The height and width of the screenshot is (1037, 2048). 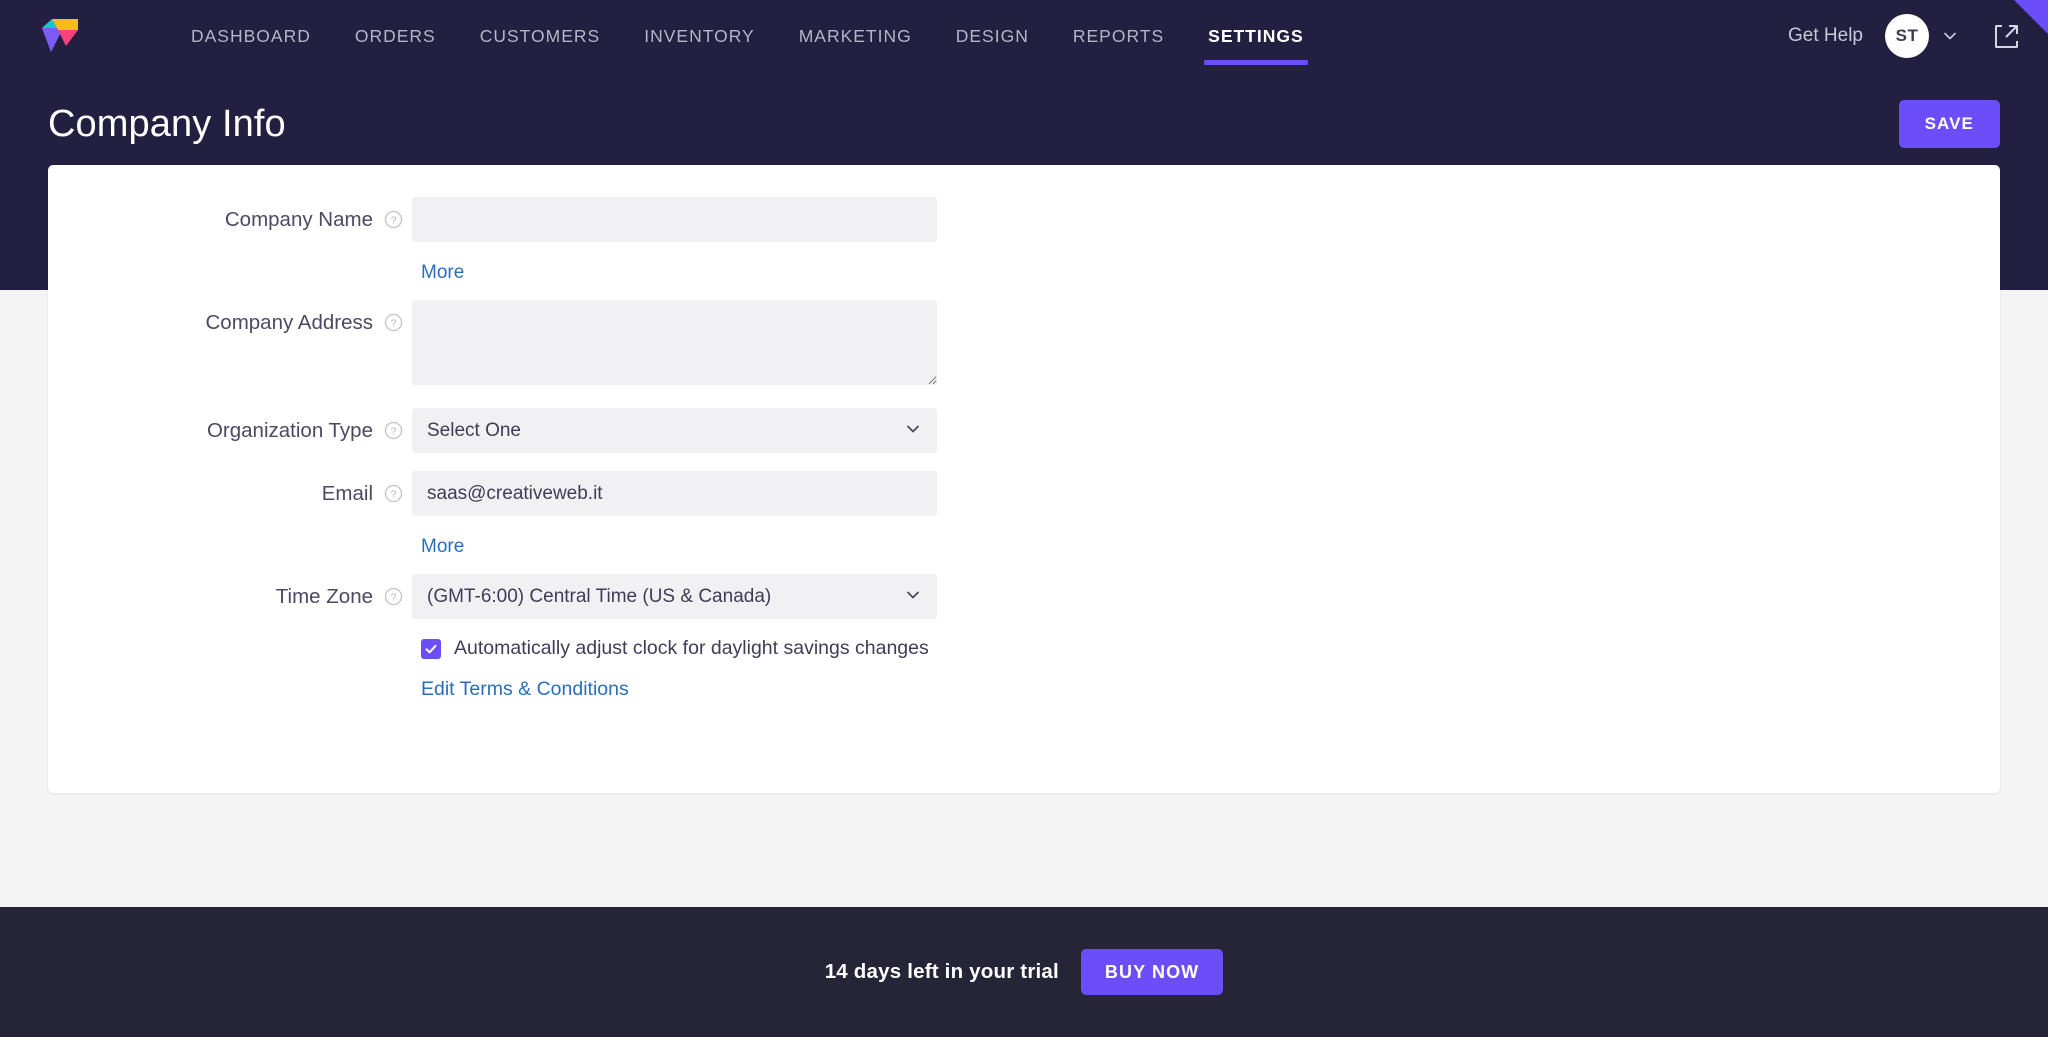 I want to click on daylight-savings-checkbox, so click(x=431, y=648).